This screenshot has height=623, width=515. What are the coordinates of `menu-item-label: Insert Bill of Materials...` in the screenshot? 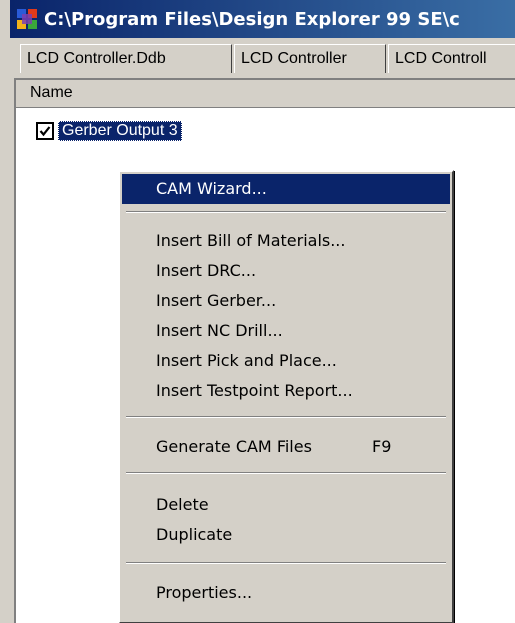 It's located at (251, 240).